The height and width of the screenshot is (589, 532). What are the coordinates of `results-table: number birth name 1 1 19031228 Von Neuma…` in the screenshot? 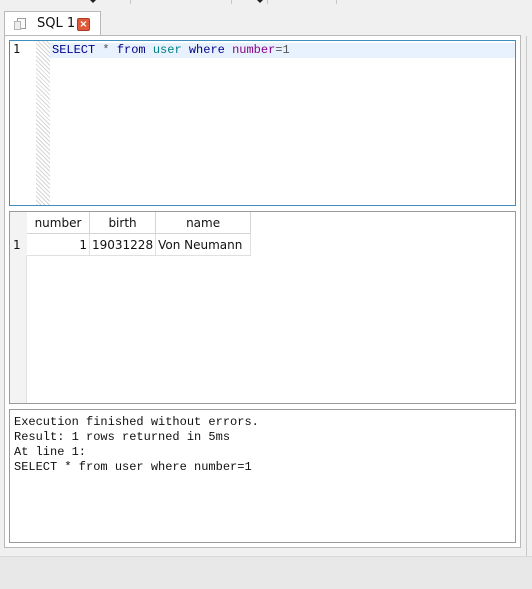 It's located at (131, 234).